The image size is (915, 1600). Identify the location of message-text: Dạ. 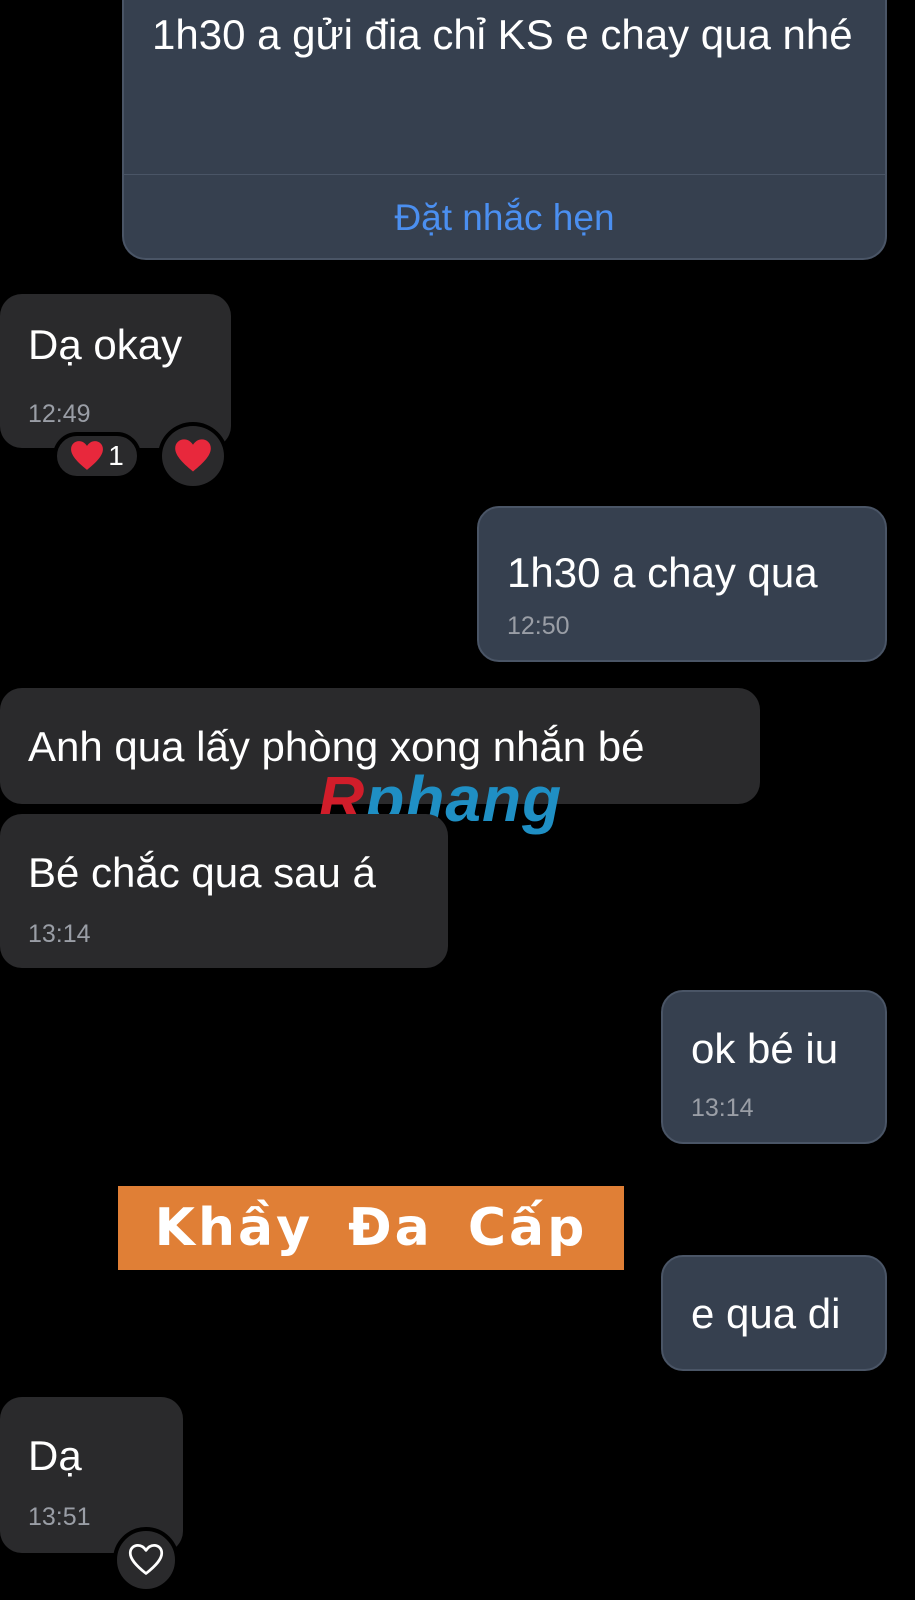
(55, 1455).